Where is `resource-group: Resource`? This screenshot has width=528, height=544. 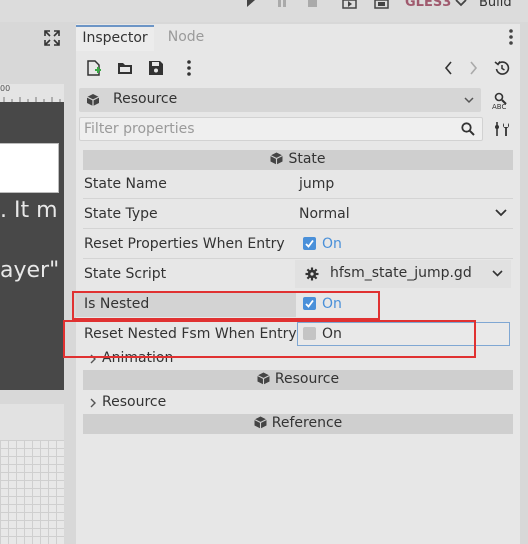
resource-group: Resource is located at coordinates (134, 402).